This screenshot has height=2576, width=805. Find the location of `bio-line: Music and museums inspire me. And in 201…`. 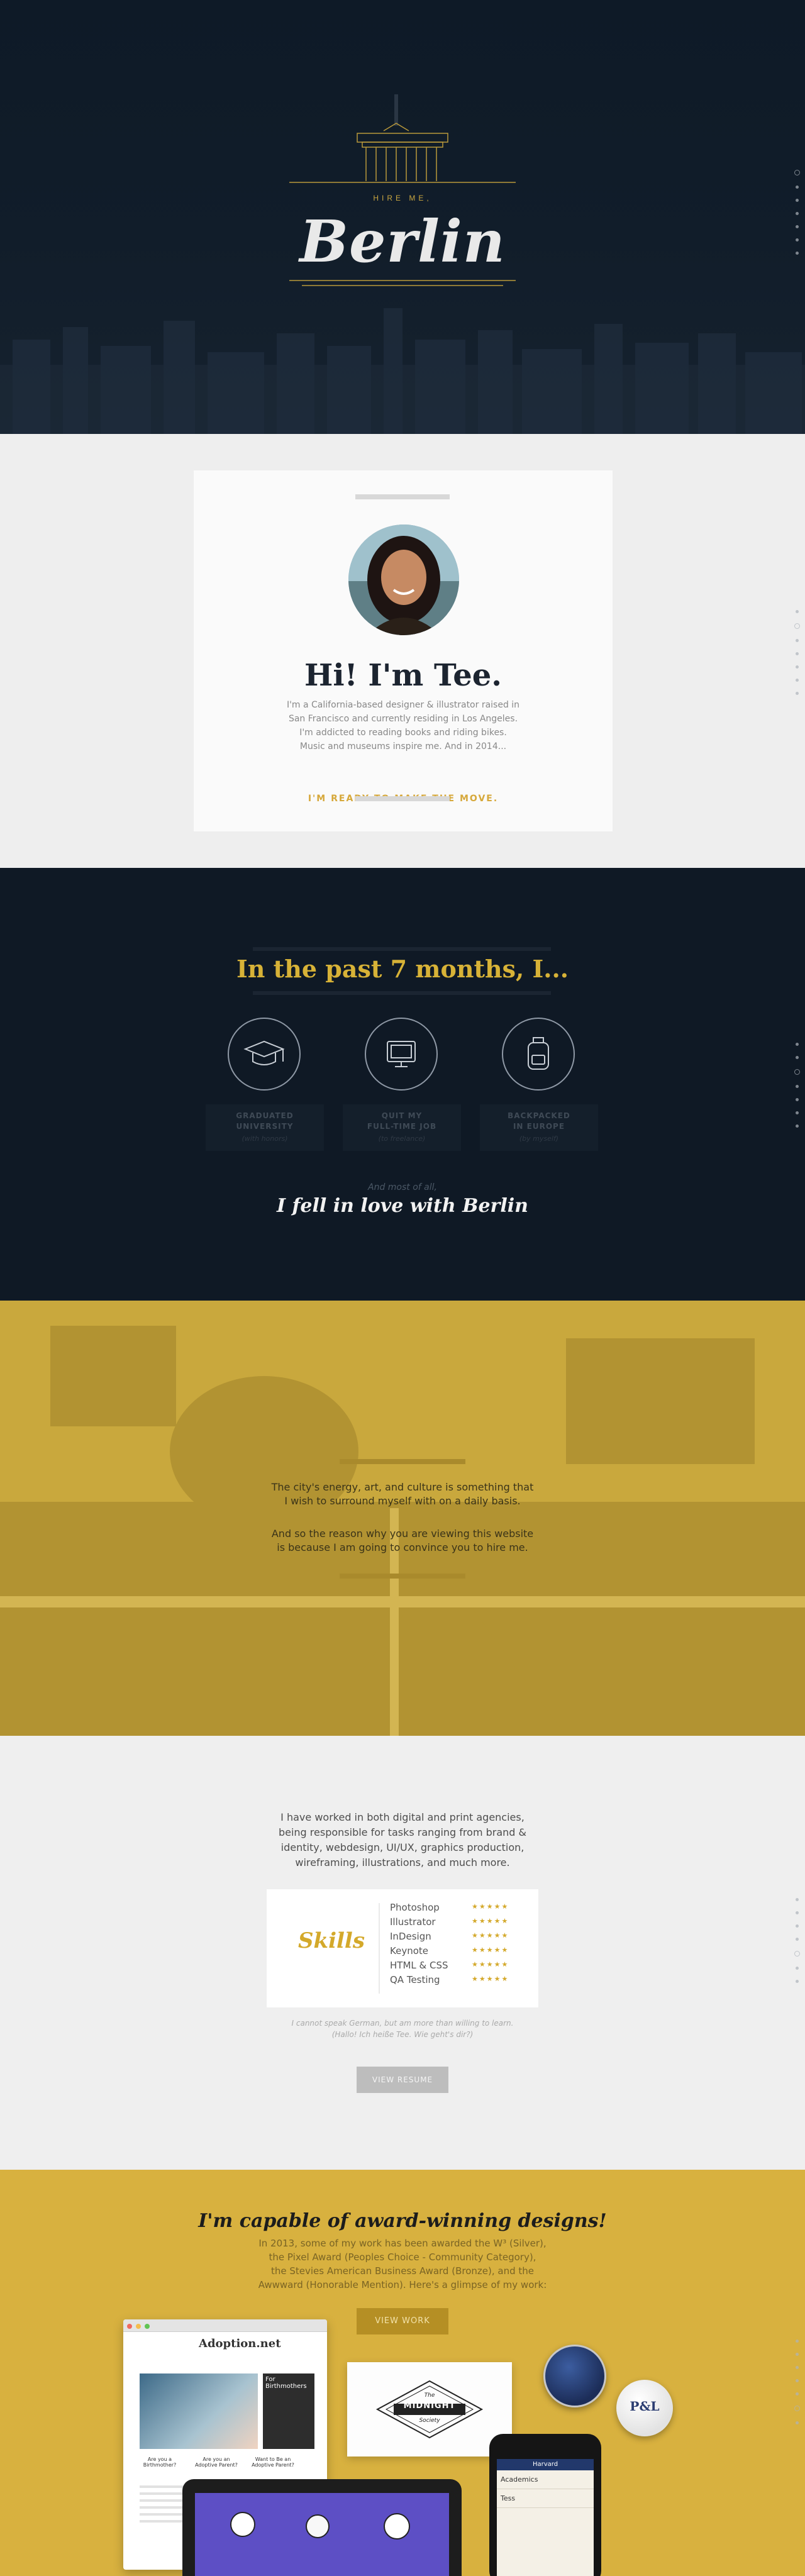

bio-line: Music and museums inspire me. And in 201… is located at coordinates (403, 746).